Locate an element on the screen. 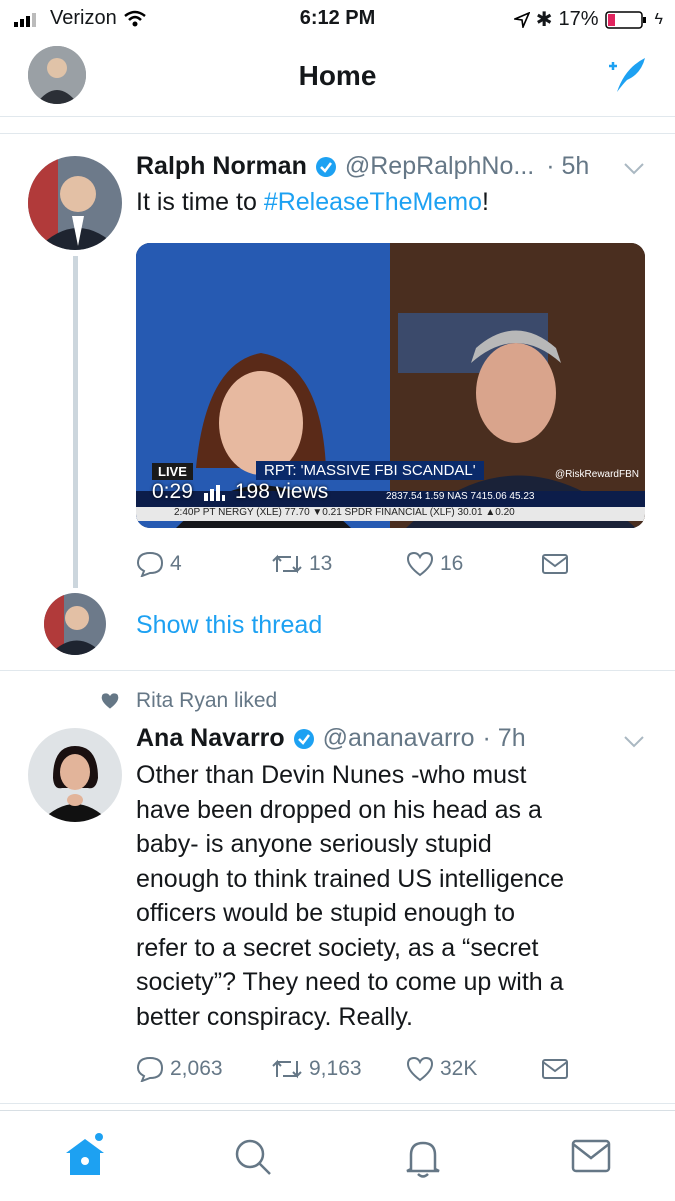  like-button: 16 is located at coordinates (473, 564).